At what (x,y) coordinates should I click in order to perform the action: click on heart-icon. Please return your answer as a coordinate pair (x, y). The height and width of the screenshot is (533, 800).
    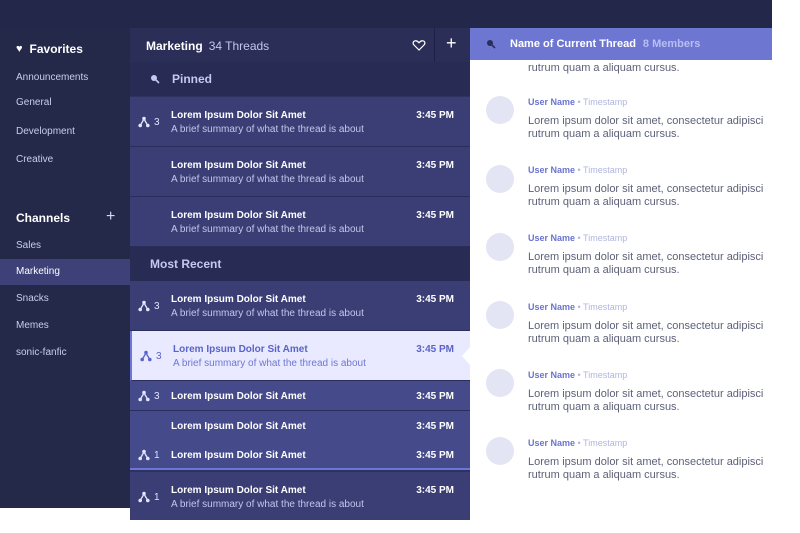
    Looking at the image, I should click on (419, 45).